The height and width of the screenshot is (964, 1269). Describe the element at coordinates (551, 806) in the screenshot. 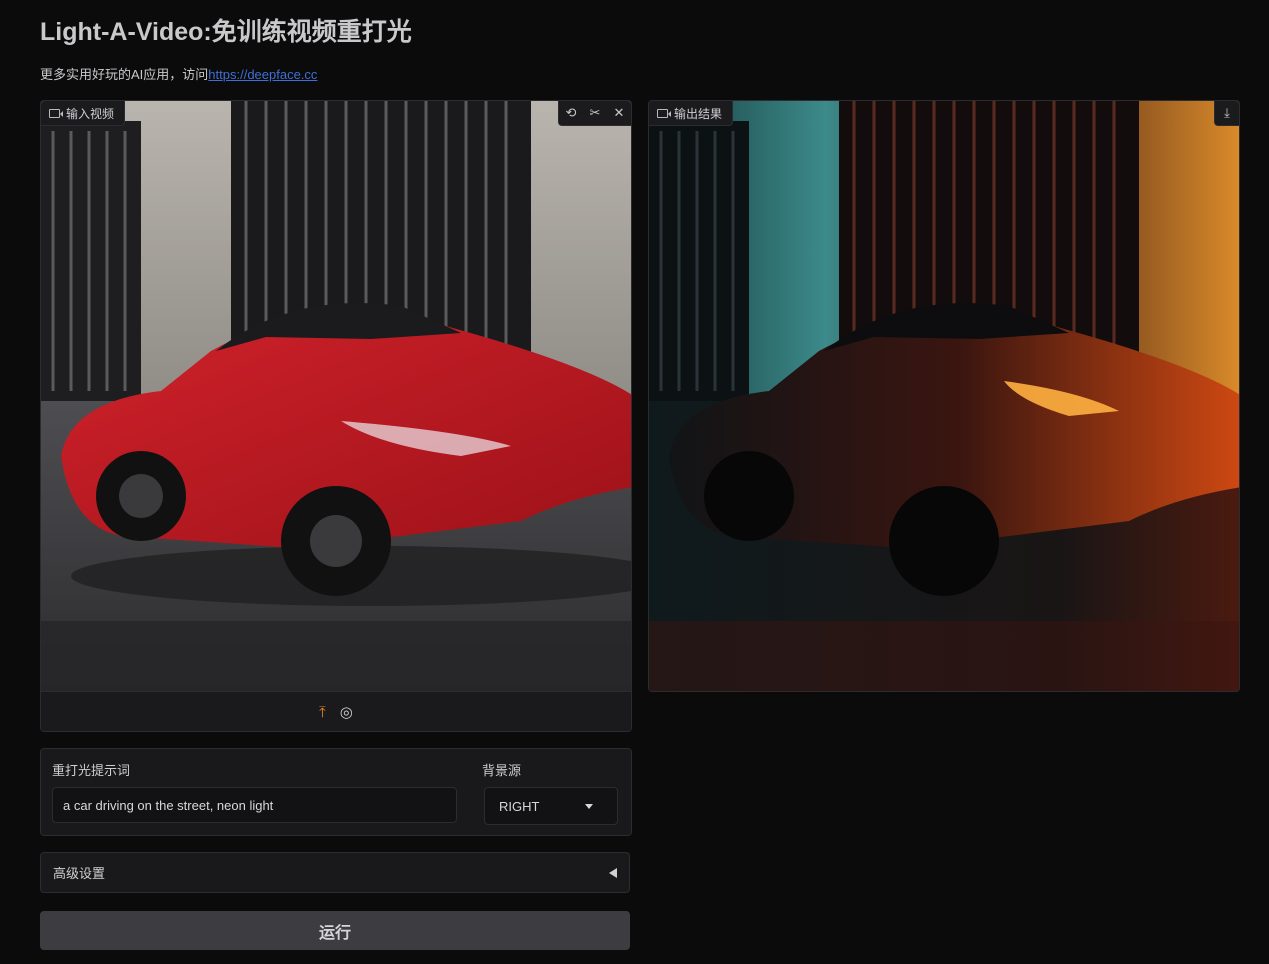

I see `background-source-dropdown: RIGHT` at that location.